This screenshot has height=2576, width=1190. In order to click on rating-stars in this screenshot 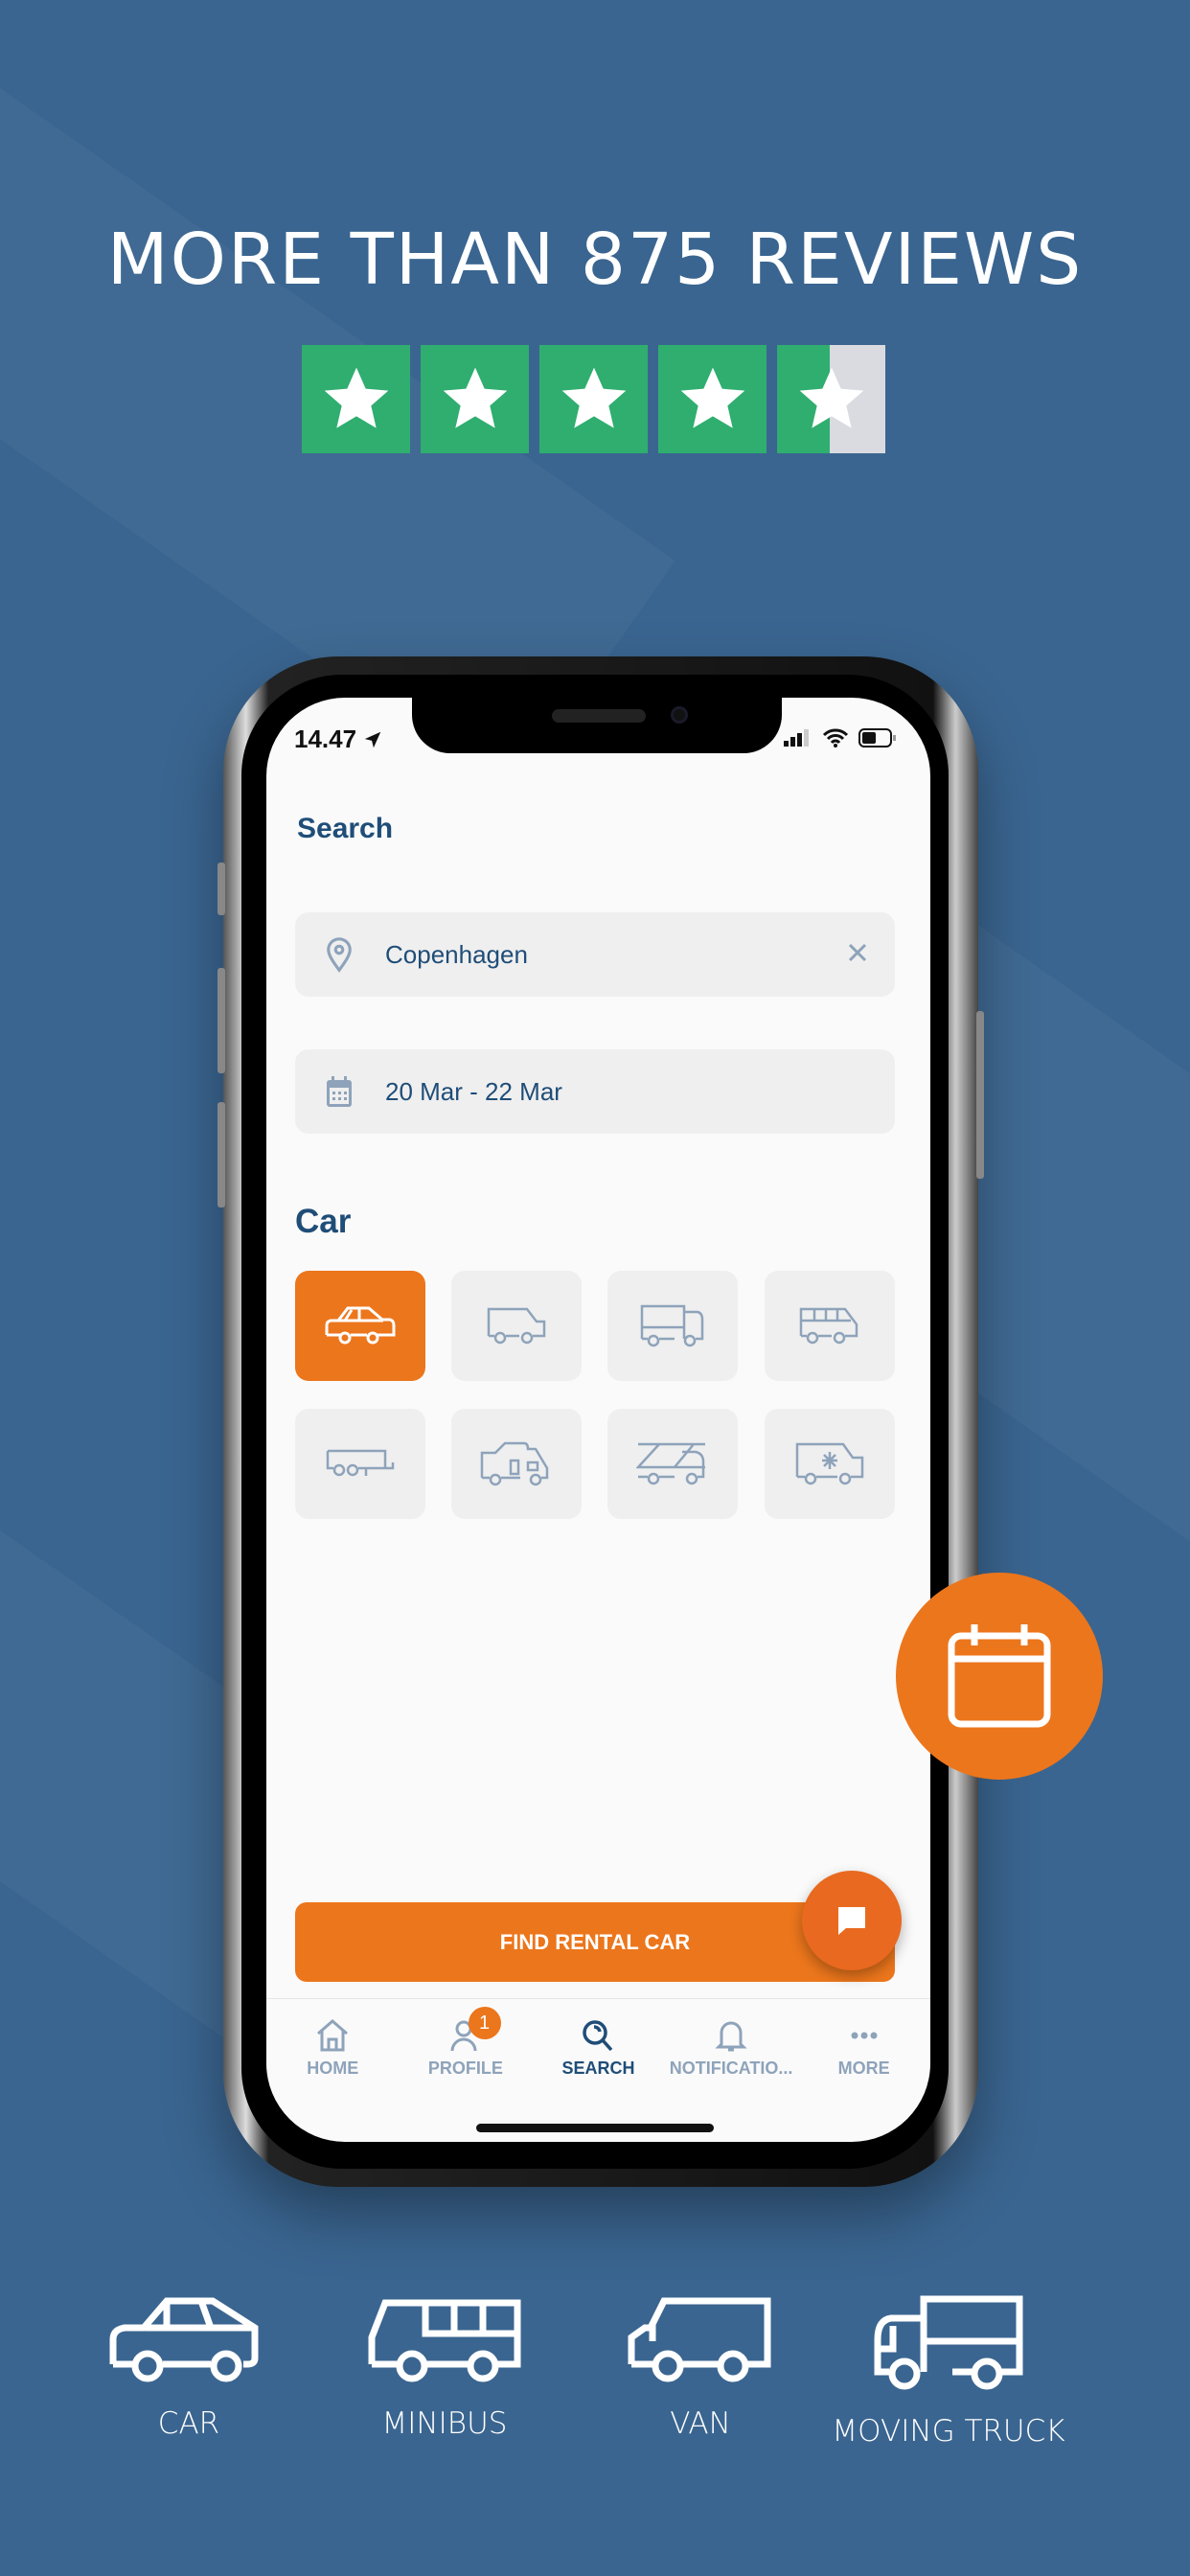, I will do `click(593, 399)`.